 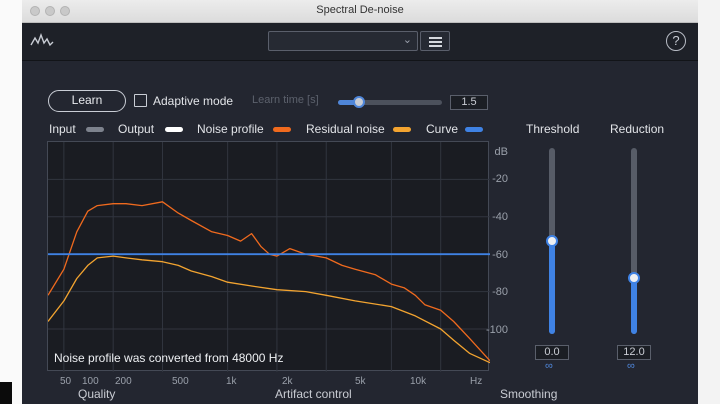 I want to click on learn-time-label: Learn time [s], so click(x=285, y=100).